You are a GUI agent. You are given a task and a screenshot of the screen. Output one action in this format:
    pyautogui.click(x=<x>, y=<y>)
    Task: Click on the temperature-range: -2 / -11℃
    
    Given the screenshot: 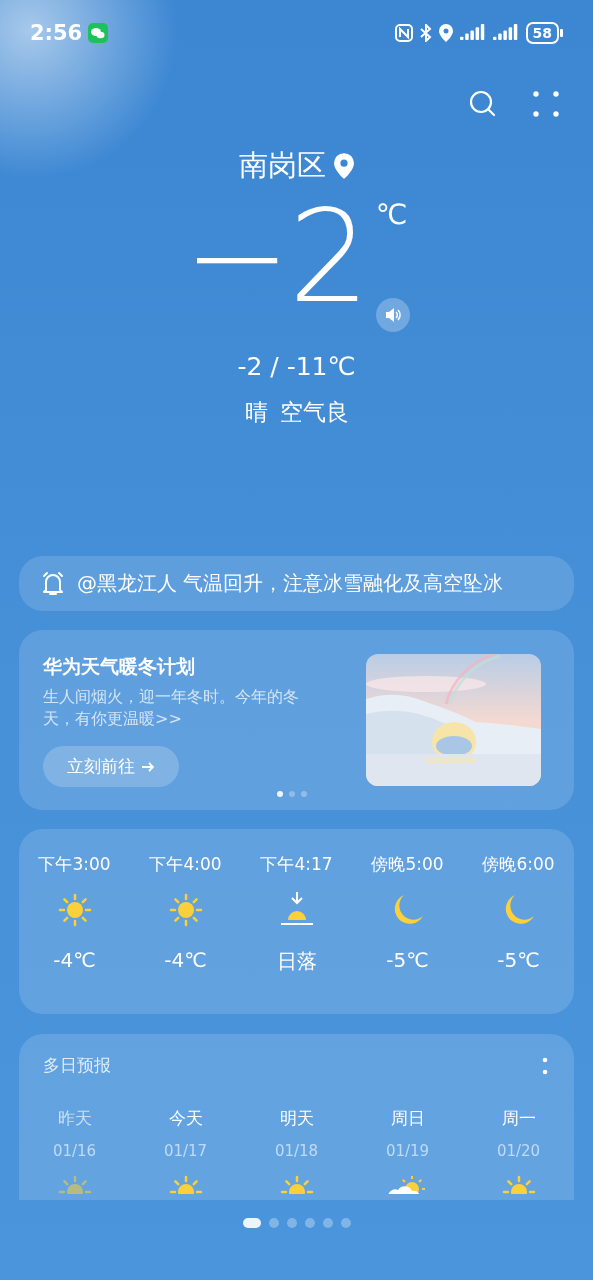 What is the action you would take?
    pyautogui.click(x=296, y=366)
    